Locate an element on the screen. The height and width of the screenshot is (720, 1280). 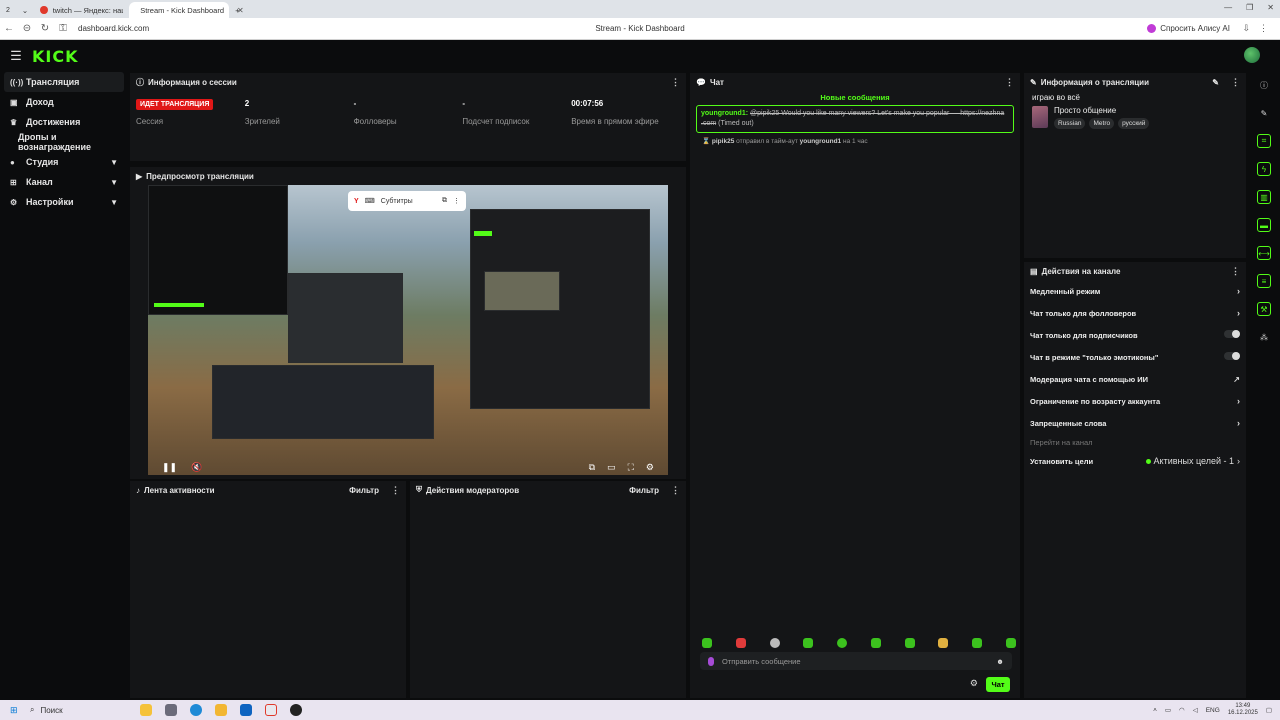
message-username: younground1: is located at coordinates (724, 113).